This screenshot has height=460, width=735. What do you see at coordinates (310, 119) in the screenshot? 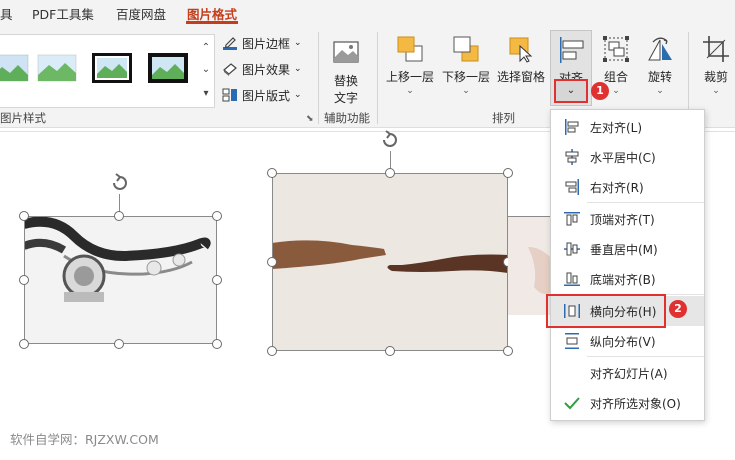
I see `dialog-launcher-icon: ⬊` at bounding box center [310, 119].